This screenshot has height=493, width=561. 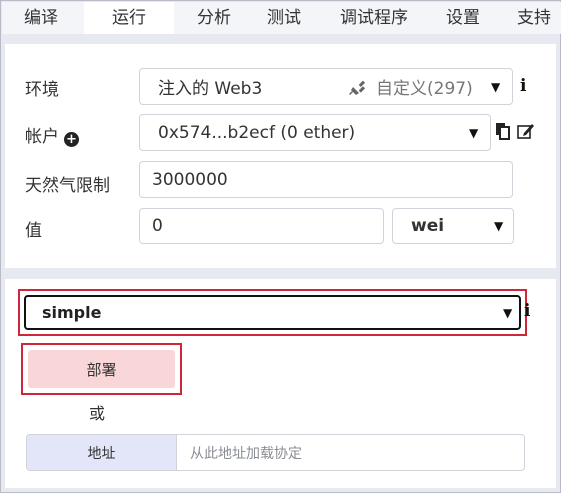 I want to click on at-address-group: 地址 从此地址加载协定, so click(x=275, y=452).